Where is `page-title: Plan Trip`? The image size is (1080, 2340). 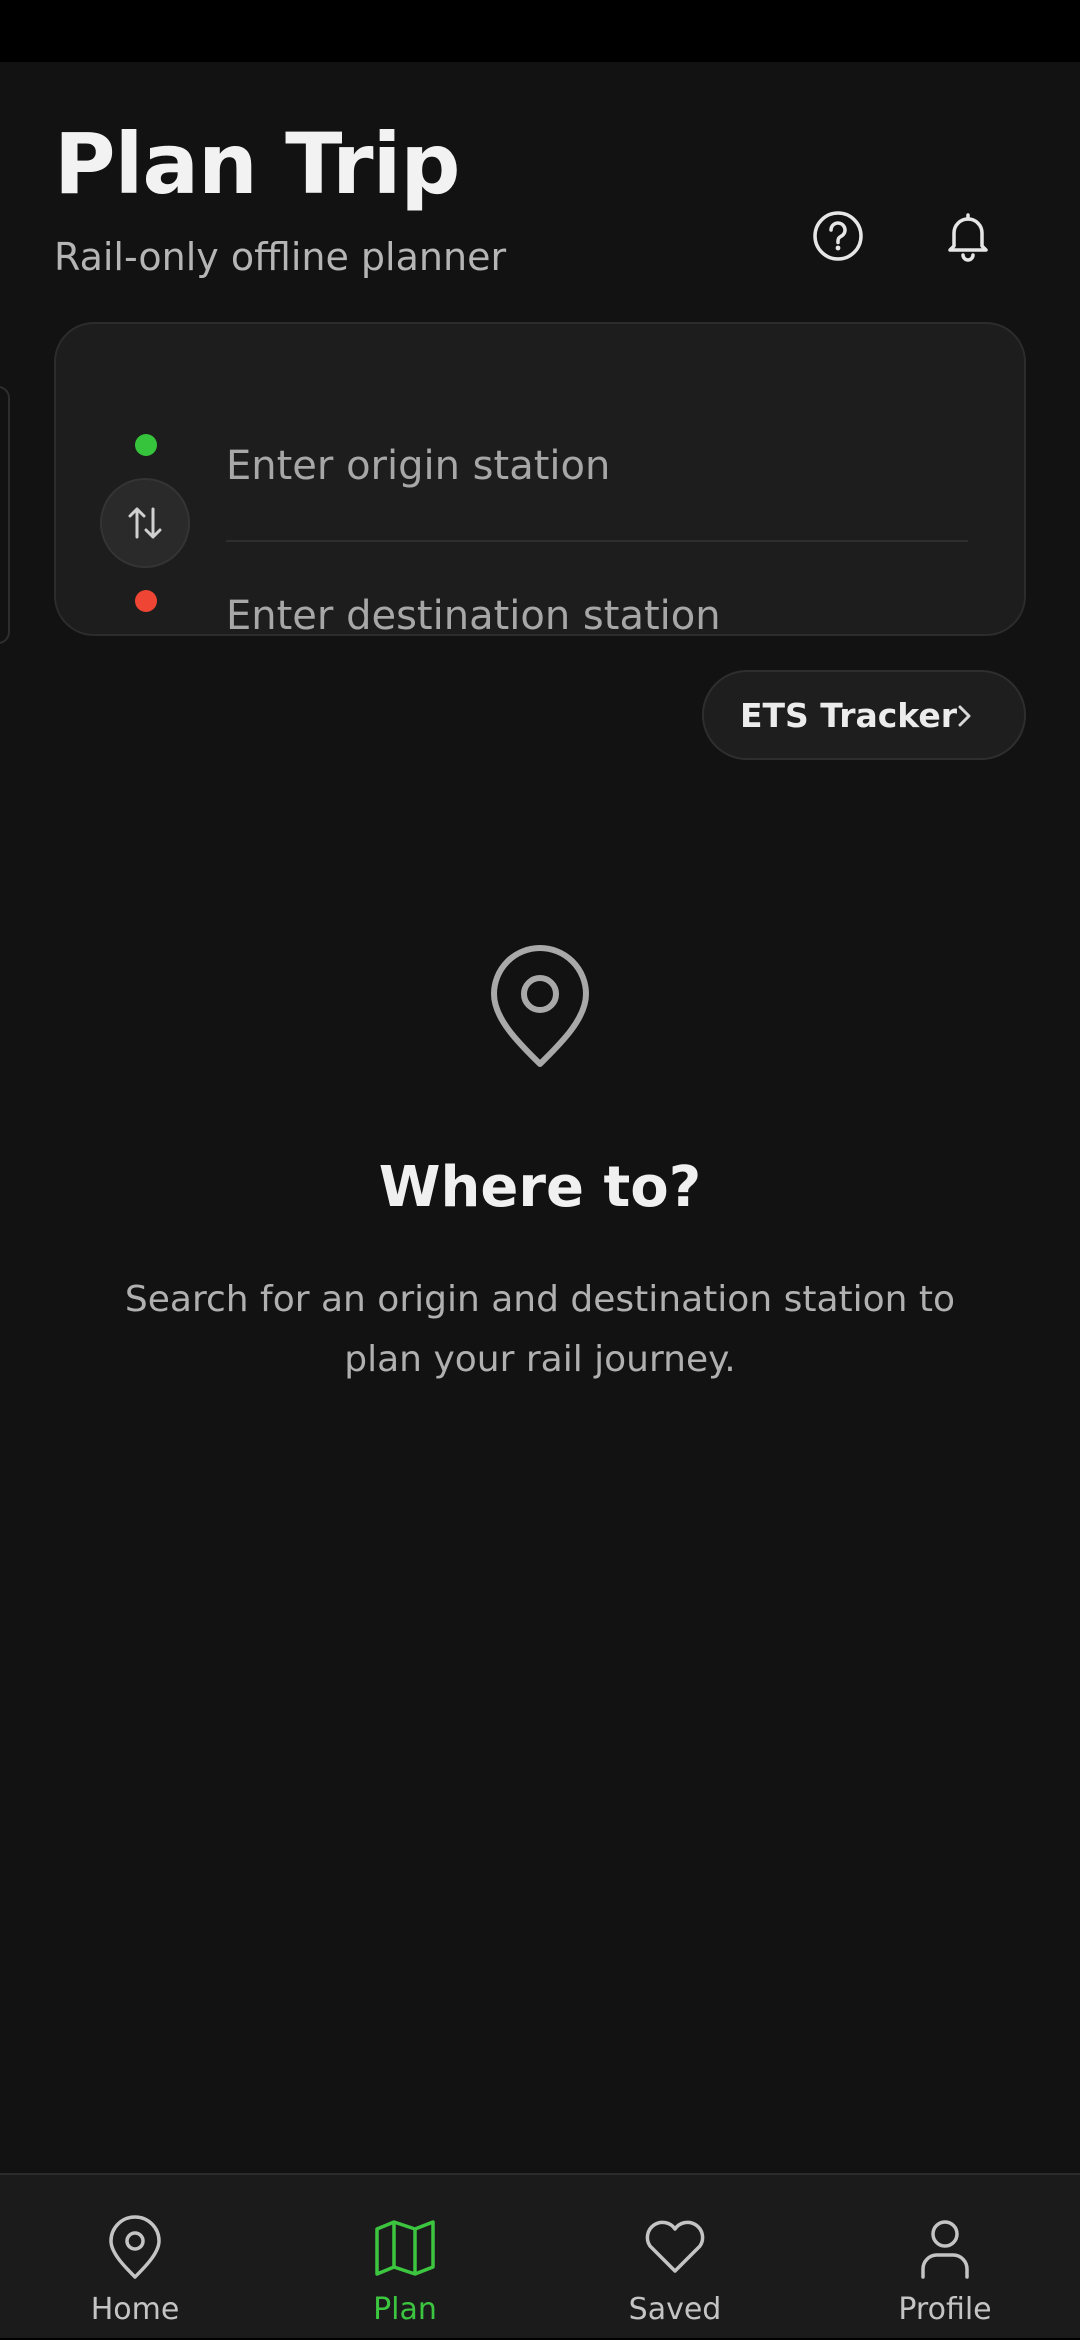 page-title: Plan Trip is located at coordinates (257, 164).